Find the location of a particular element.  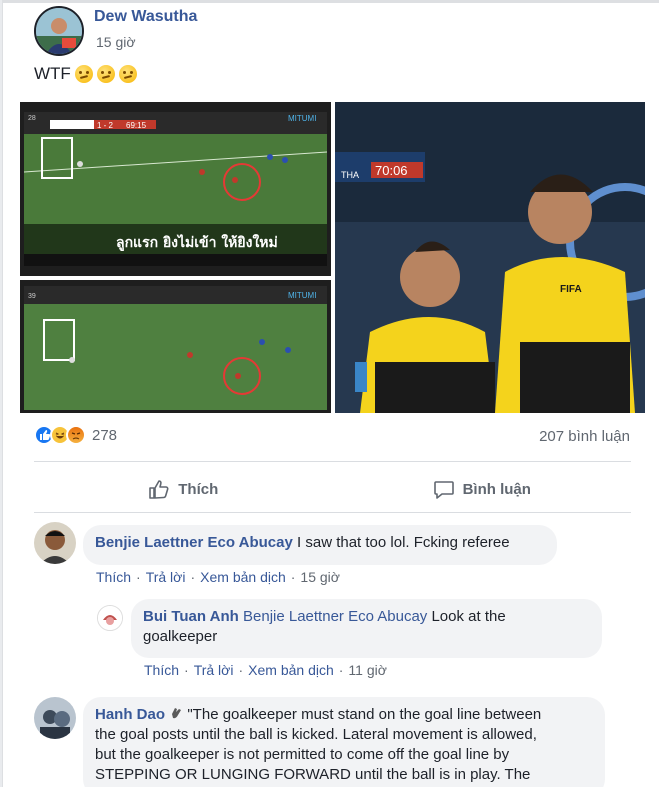

photo3-clock: 70:06 is located at coordinates (391, 170).